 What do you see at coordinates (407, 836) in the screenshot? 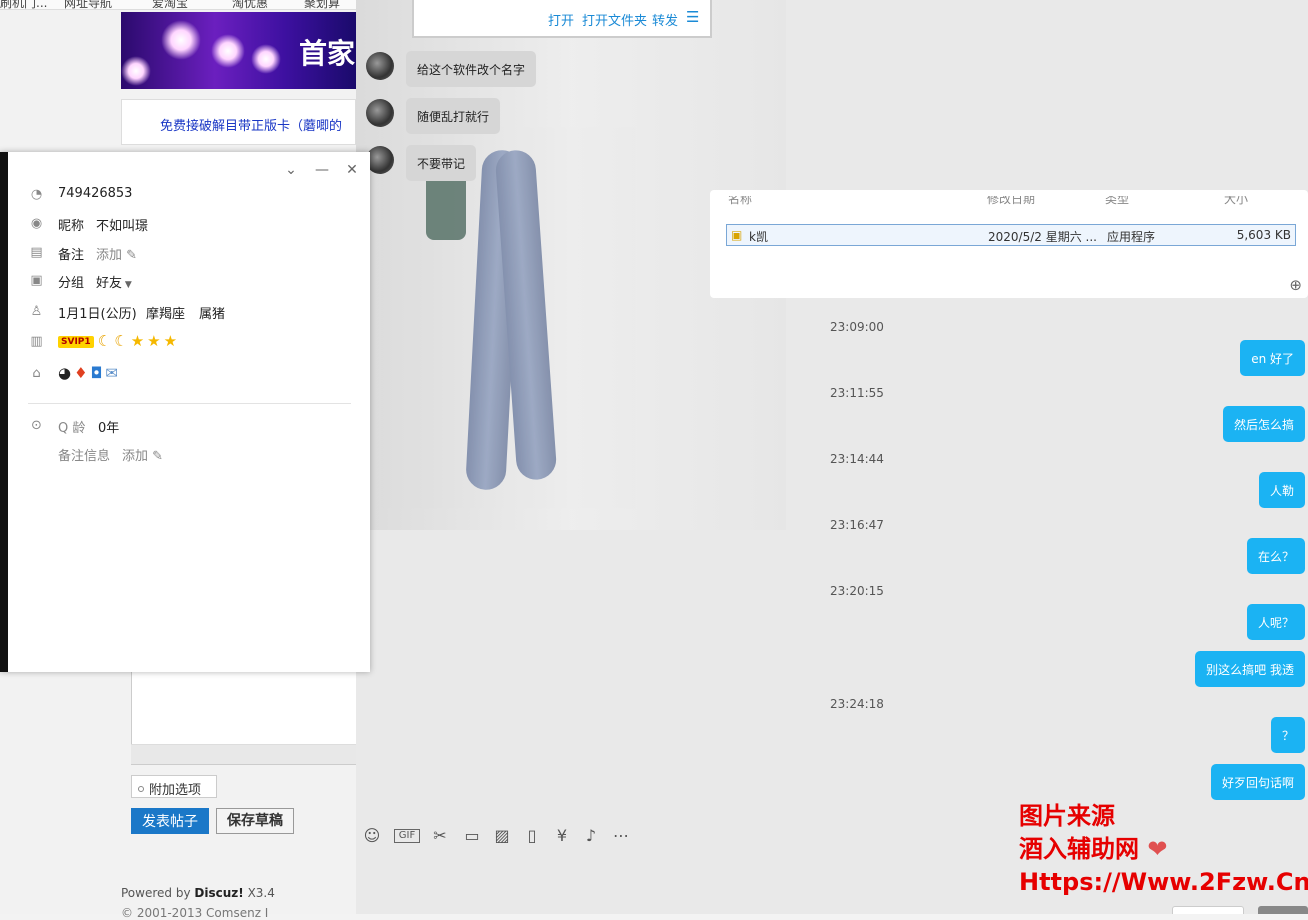
I see `gif-icon: GIF` at bounding box center [407, 836].